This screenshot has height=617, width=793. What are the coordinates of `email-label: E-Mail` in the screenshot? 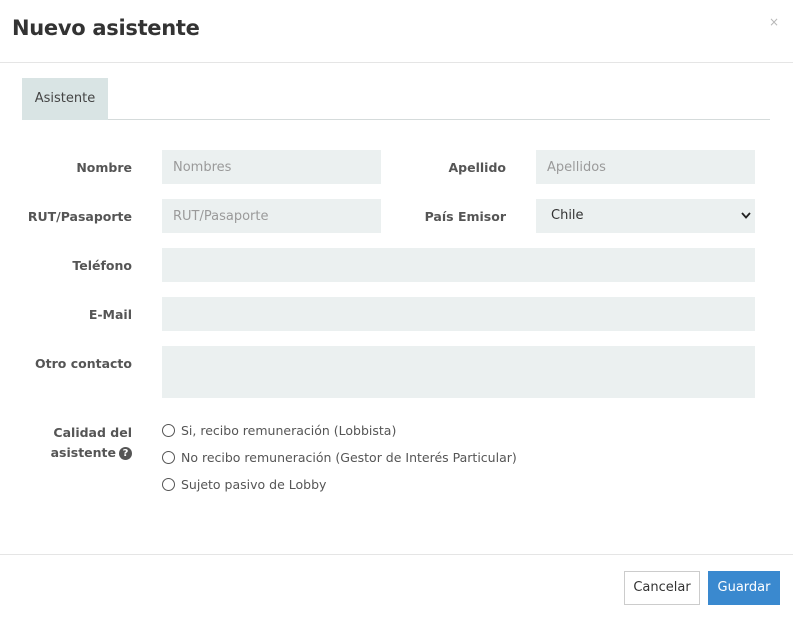 It's located at (110, 314).